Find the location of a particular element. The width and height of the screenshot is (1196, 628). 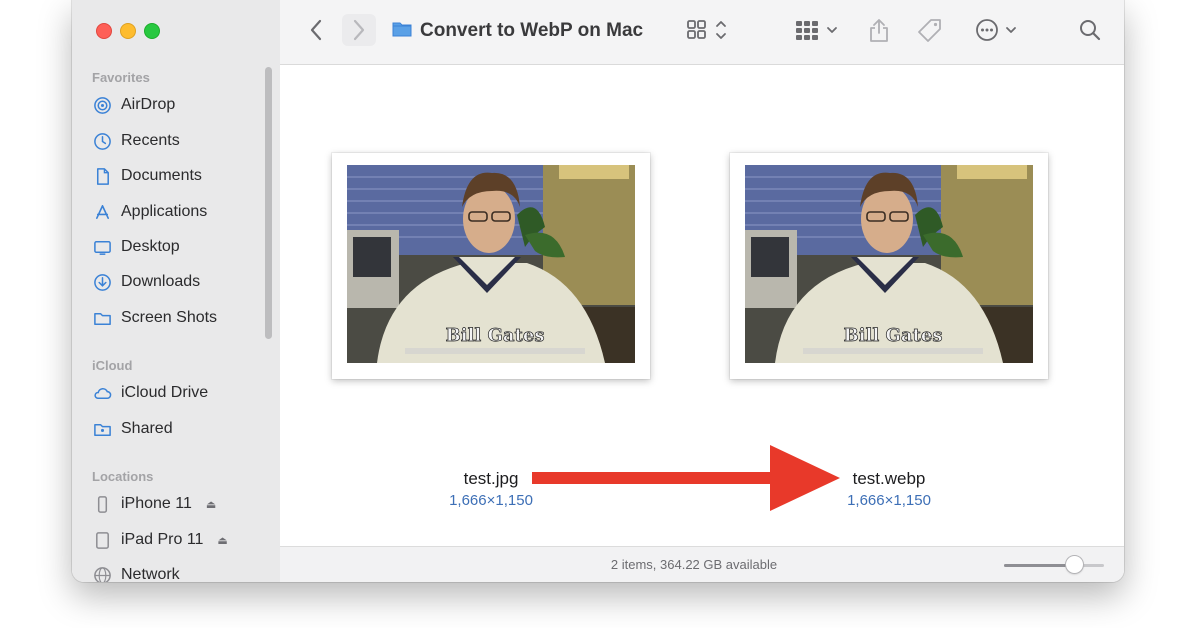

sidebar-item-iphone: iPhone 11 ⏏ is located at coordinates (182, 504).